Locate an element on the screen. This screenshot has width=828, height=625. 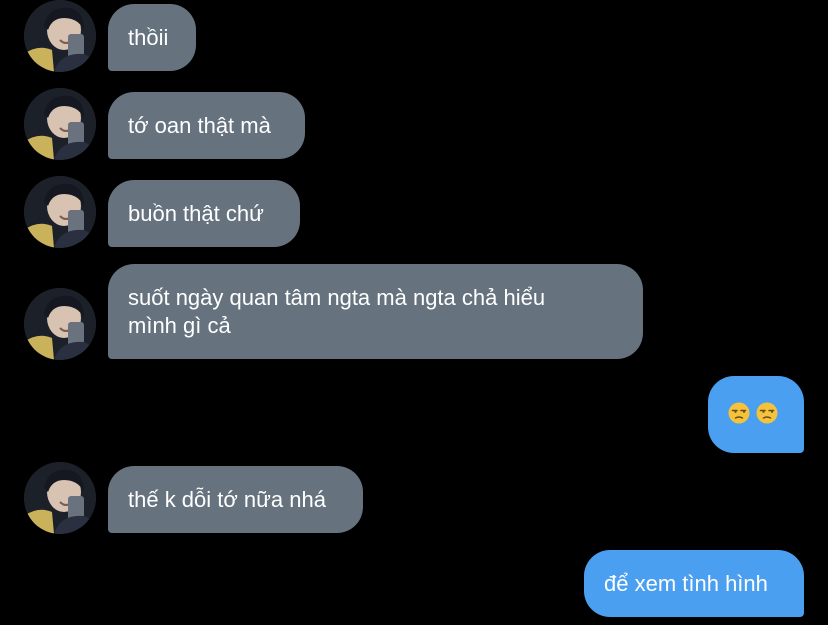
message-bubble-incoming: tớ oan thật mà is located at coordinates (206, 125).